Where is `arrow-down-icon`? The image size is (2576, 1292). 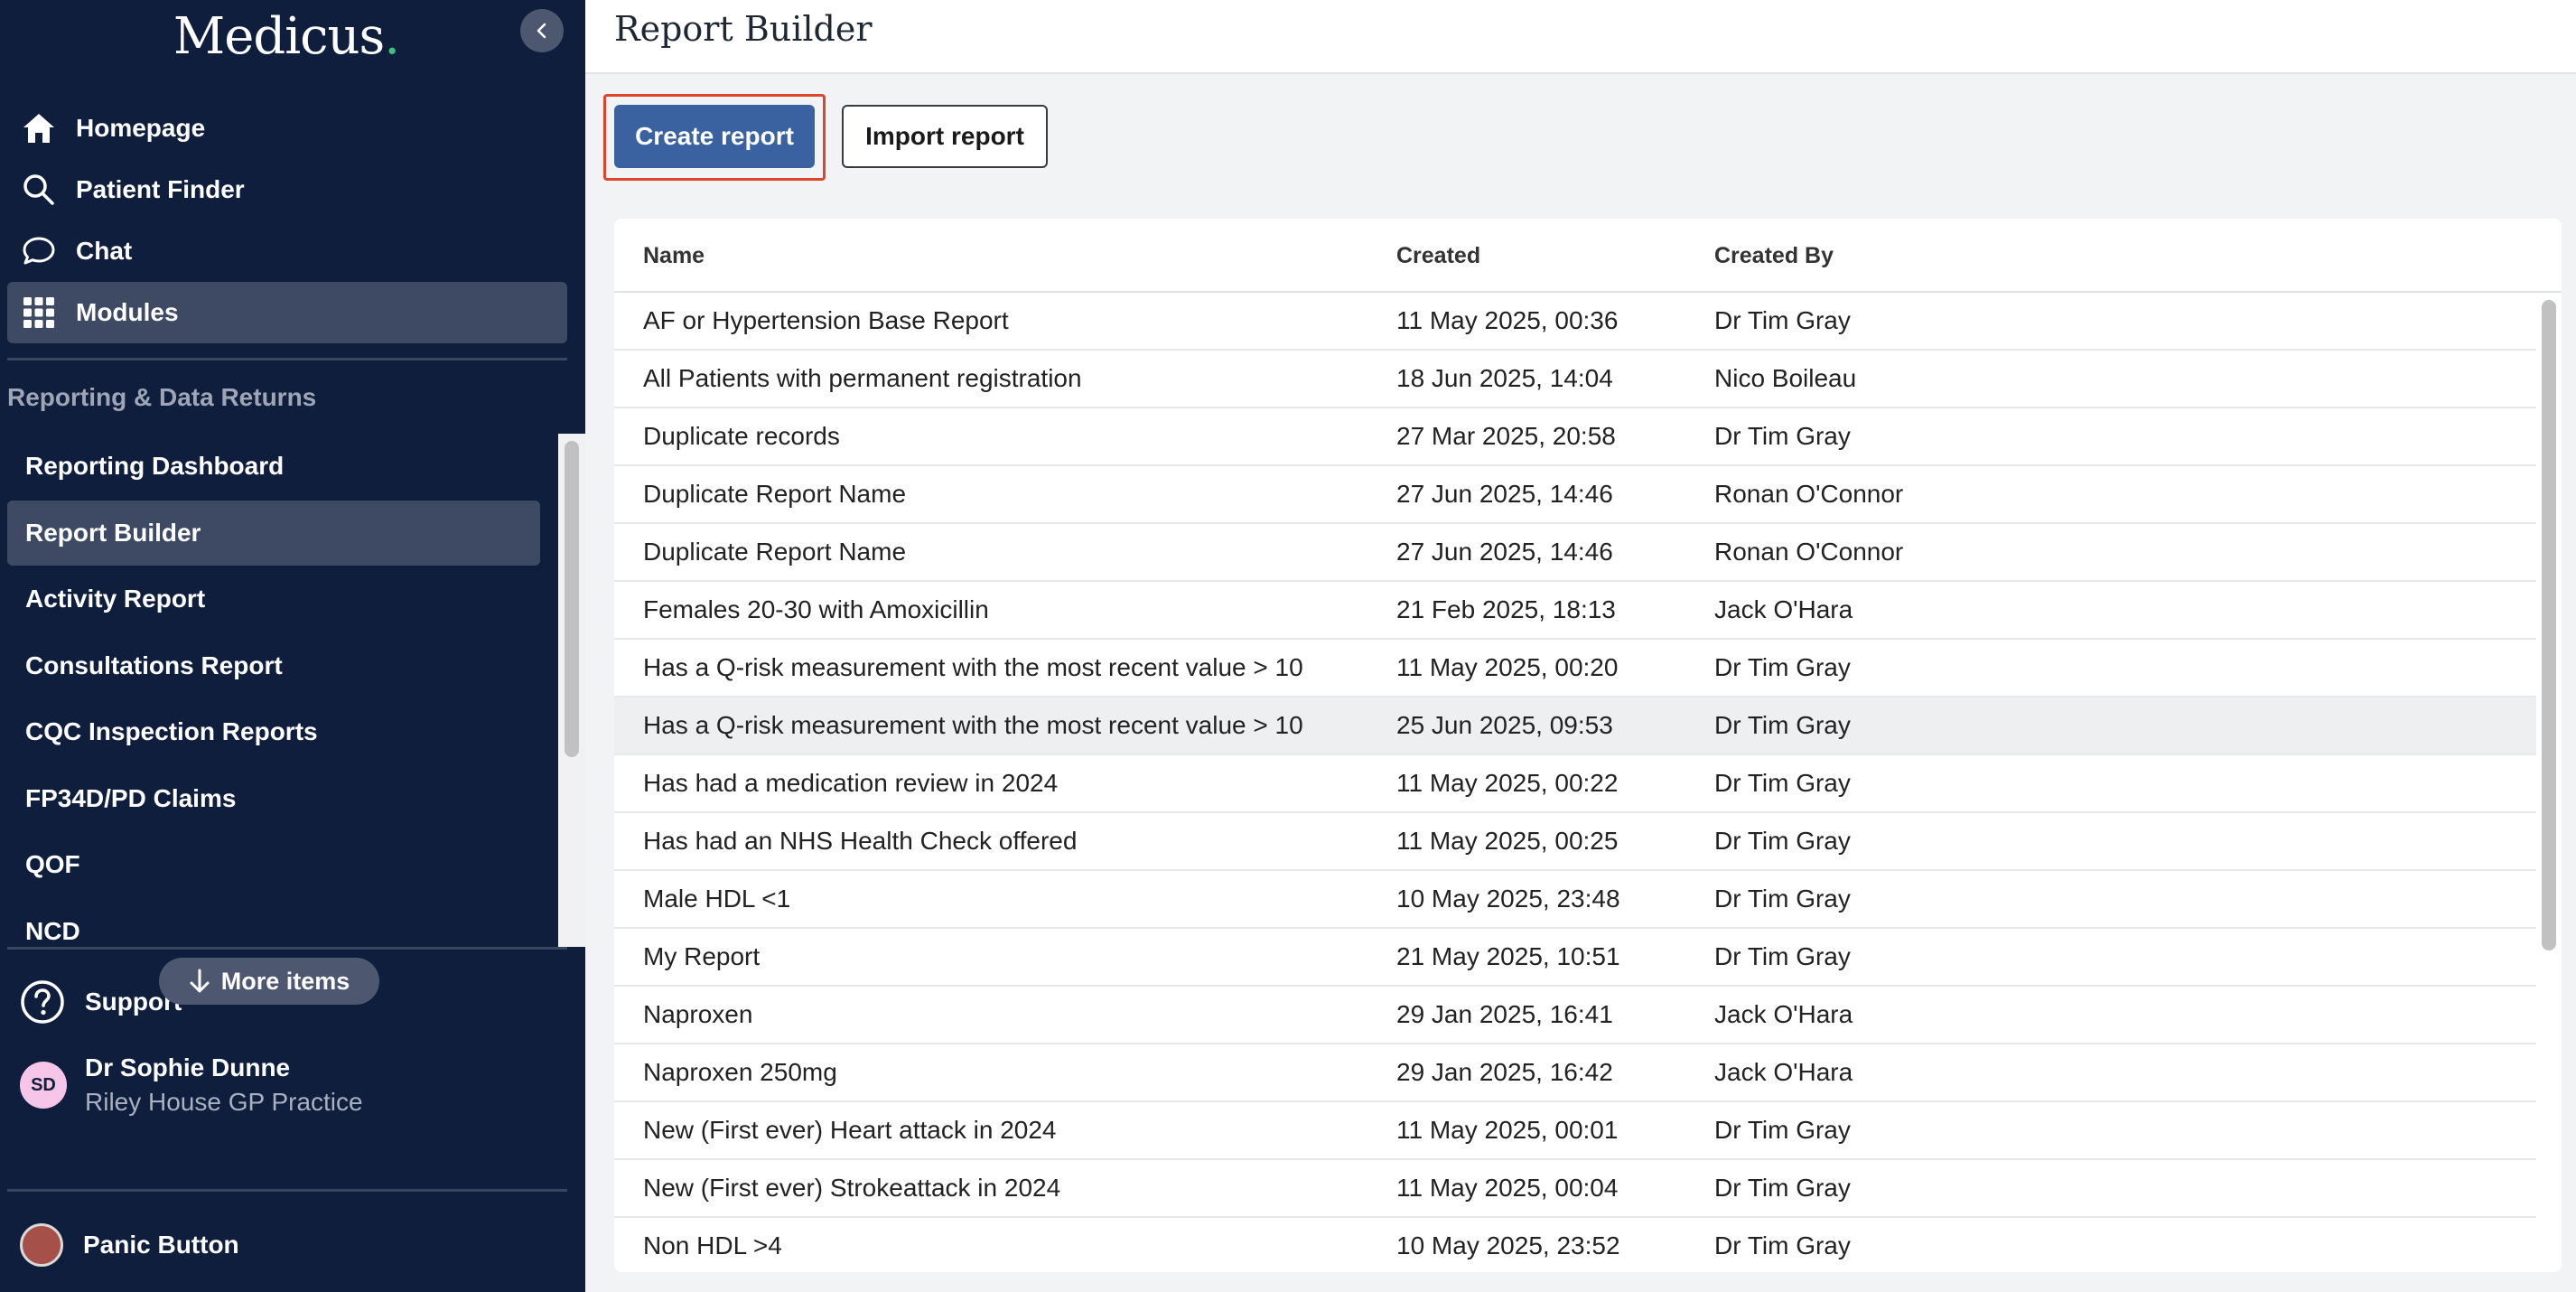 arrow-down-icon is located at coordinates (199, 981).